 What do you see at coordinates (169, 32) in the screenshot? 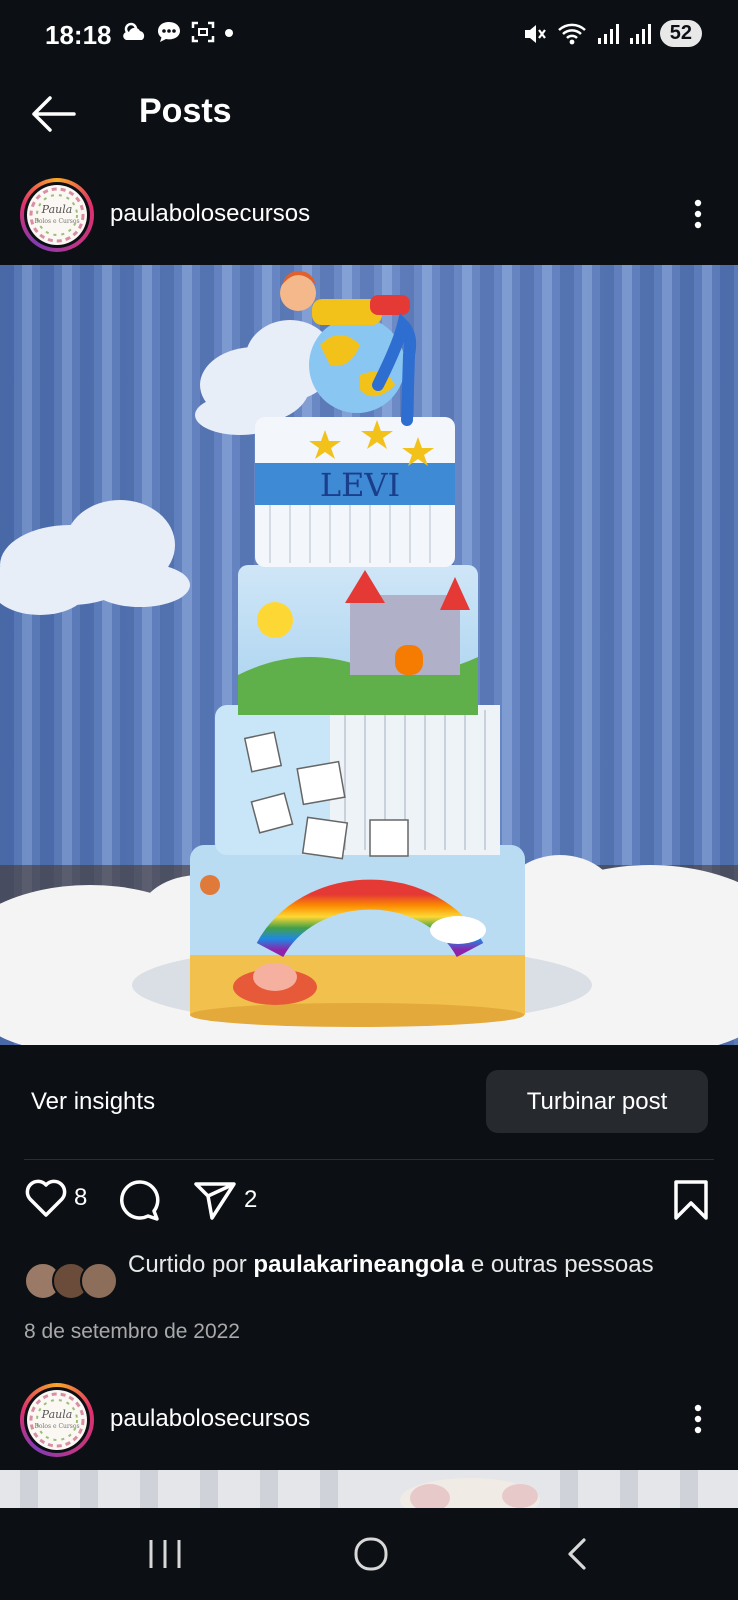
I see `message-icon` at bounding box center [169, 32].